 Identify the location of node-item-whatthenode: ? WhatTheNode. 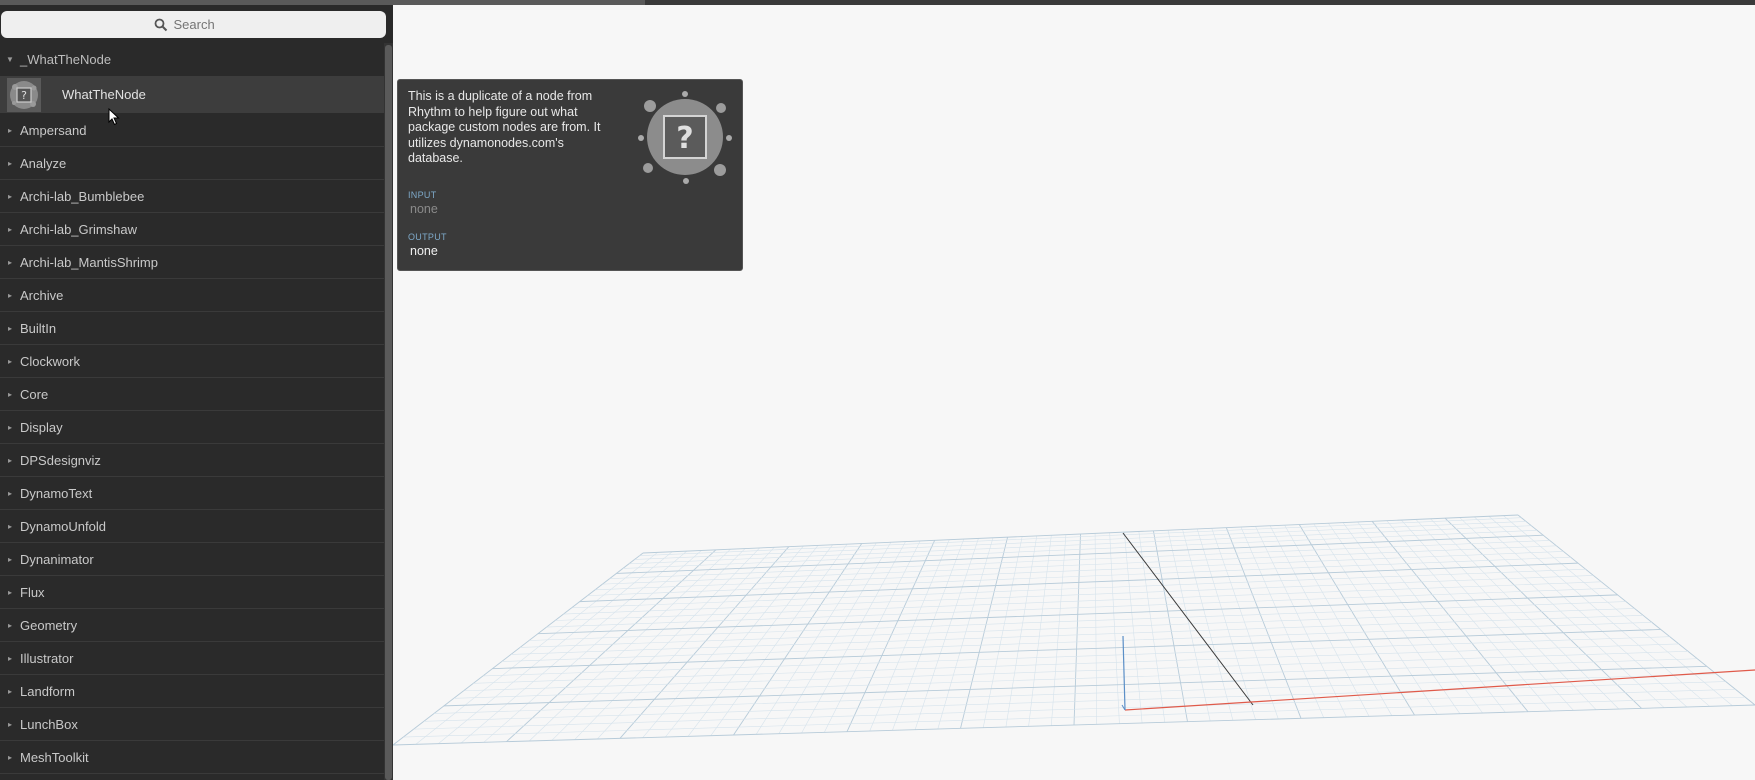
(192, 95).